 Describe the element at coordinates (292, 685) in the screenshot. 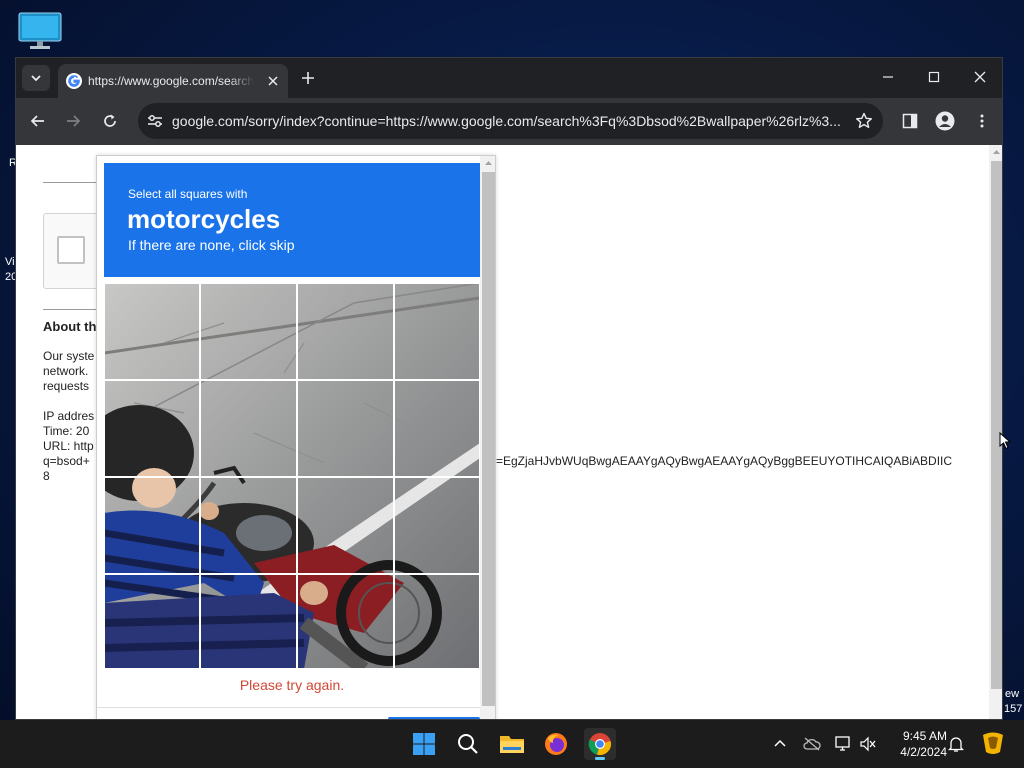

I see `captcha-error-message: Please try again.` at that location.